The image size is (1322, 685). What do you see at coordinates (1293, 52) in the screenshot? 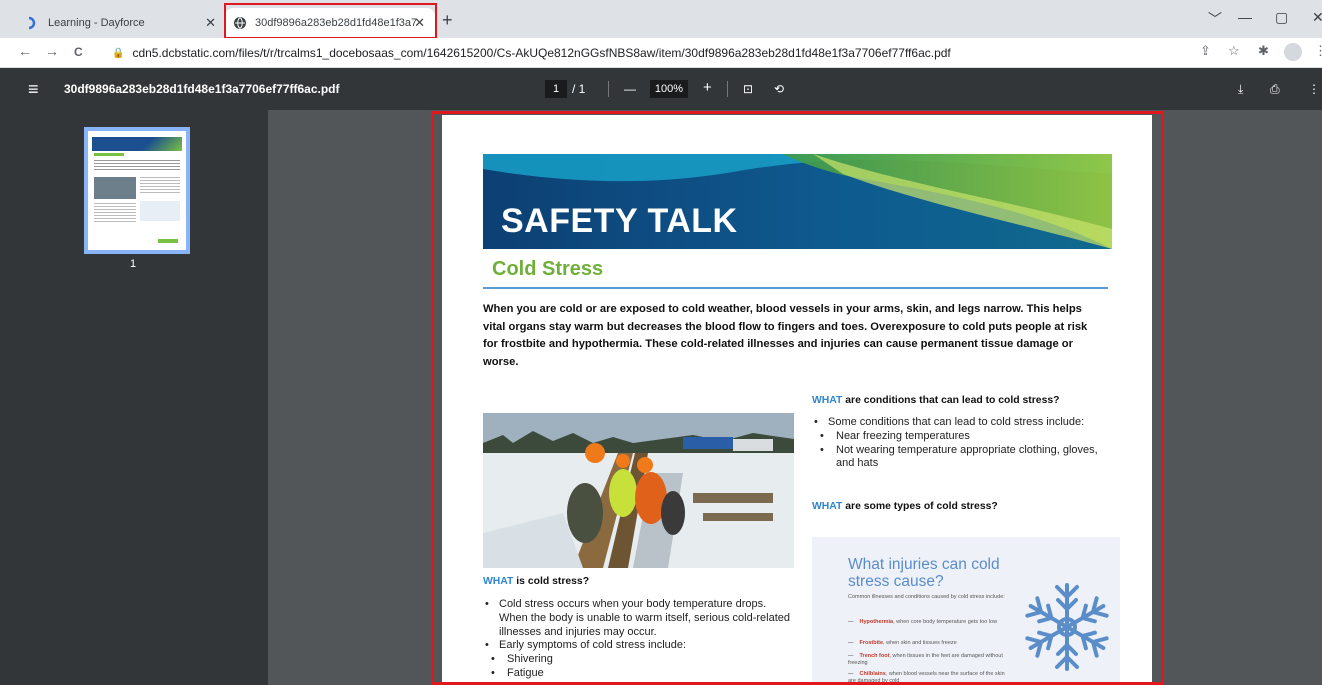
I see `profile-avatar` at bounding box center [1293, 52].